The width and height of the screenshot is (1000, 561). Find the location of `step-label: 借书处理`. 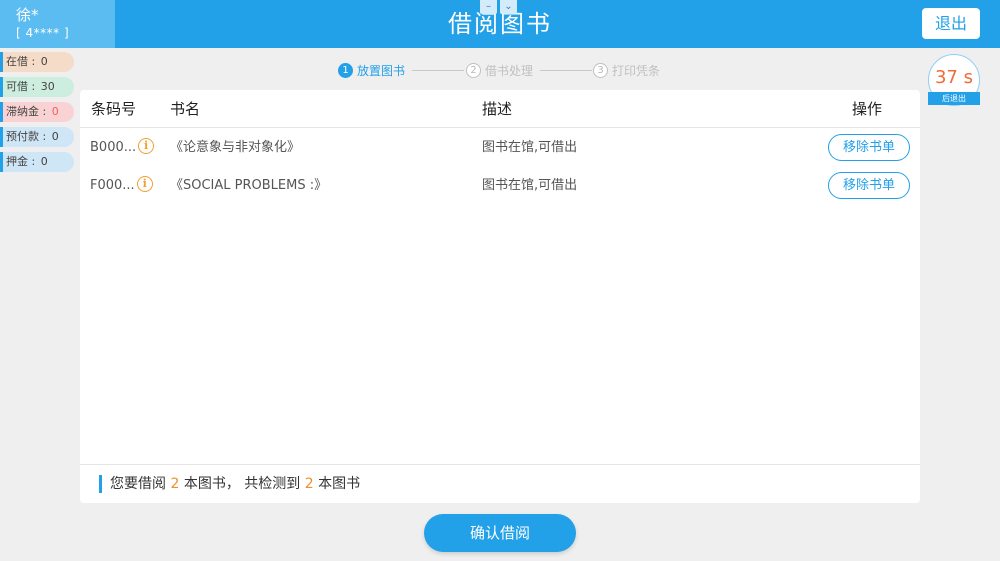

step-label: 借书处理 is located at coordinates (509, 70).